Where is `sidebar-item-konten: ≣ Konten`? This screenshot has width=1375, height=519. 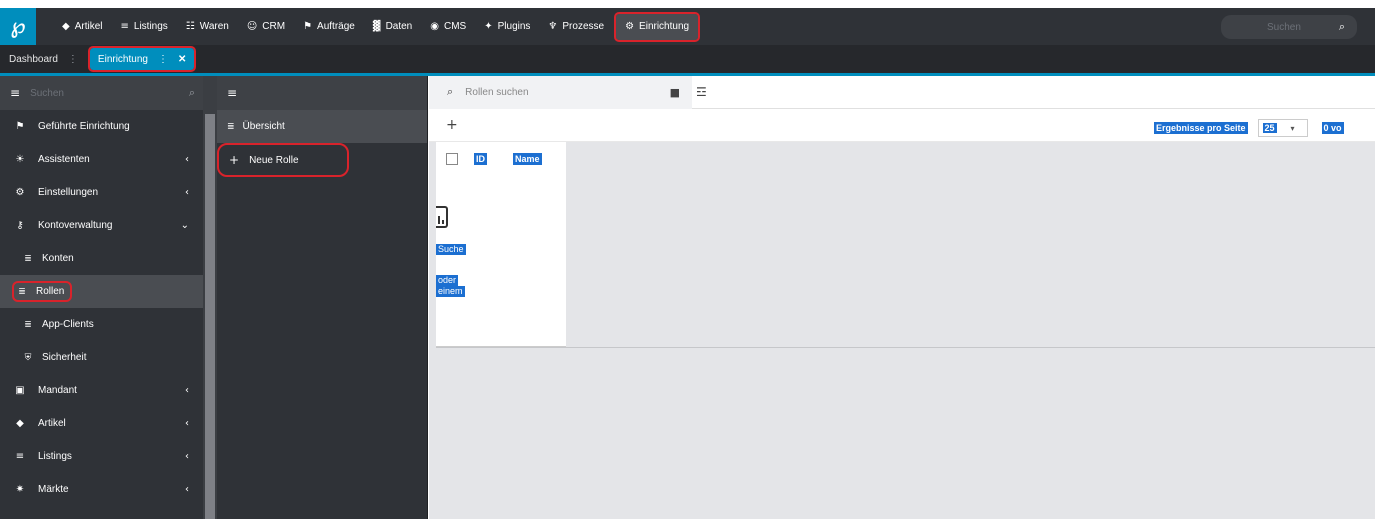 sidebar-item-konten: ≣ Konten is located at coordinates (101, 258).